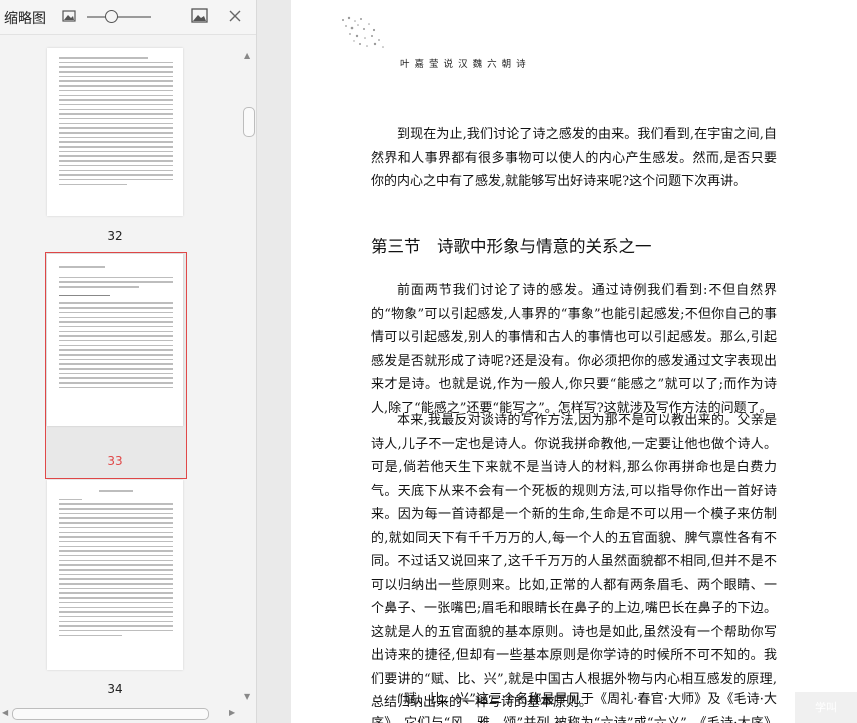 The width and height of the screenshot is (857, 723). What do you see at coordinates (232, 712) in the screenshot?
I see `scroll-right-icon: ▶` at bounding box center [232, 712].